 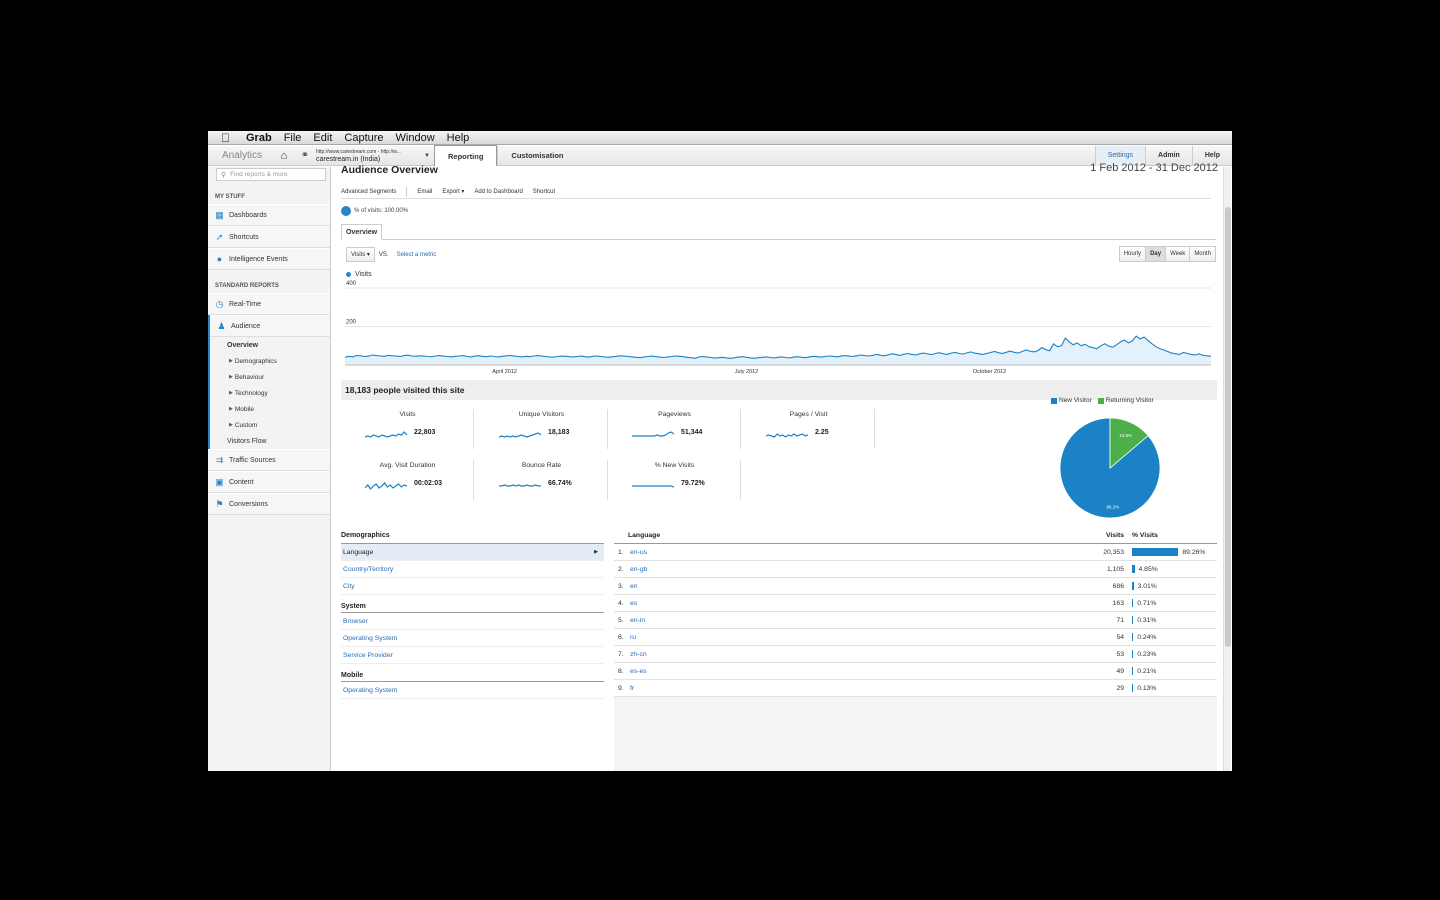 What do you see at coordinates (407, 480) in the screenshot?
I see `metric-avg-visit-duration: Avg. Visit Duration 00:02:03` at bounding box center [407, 480].